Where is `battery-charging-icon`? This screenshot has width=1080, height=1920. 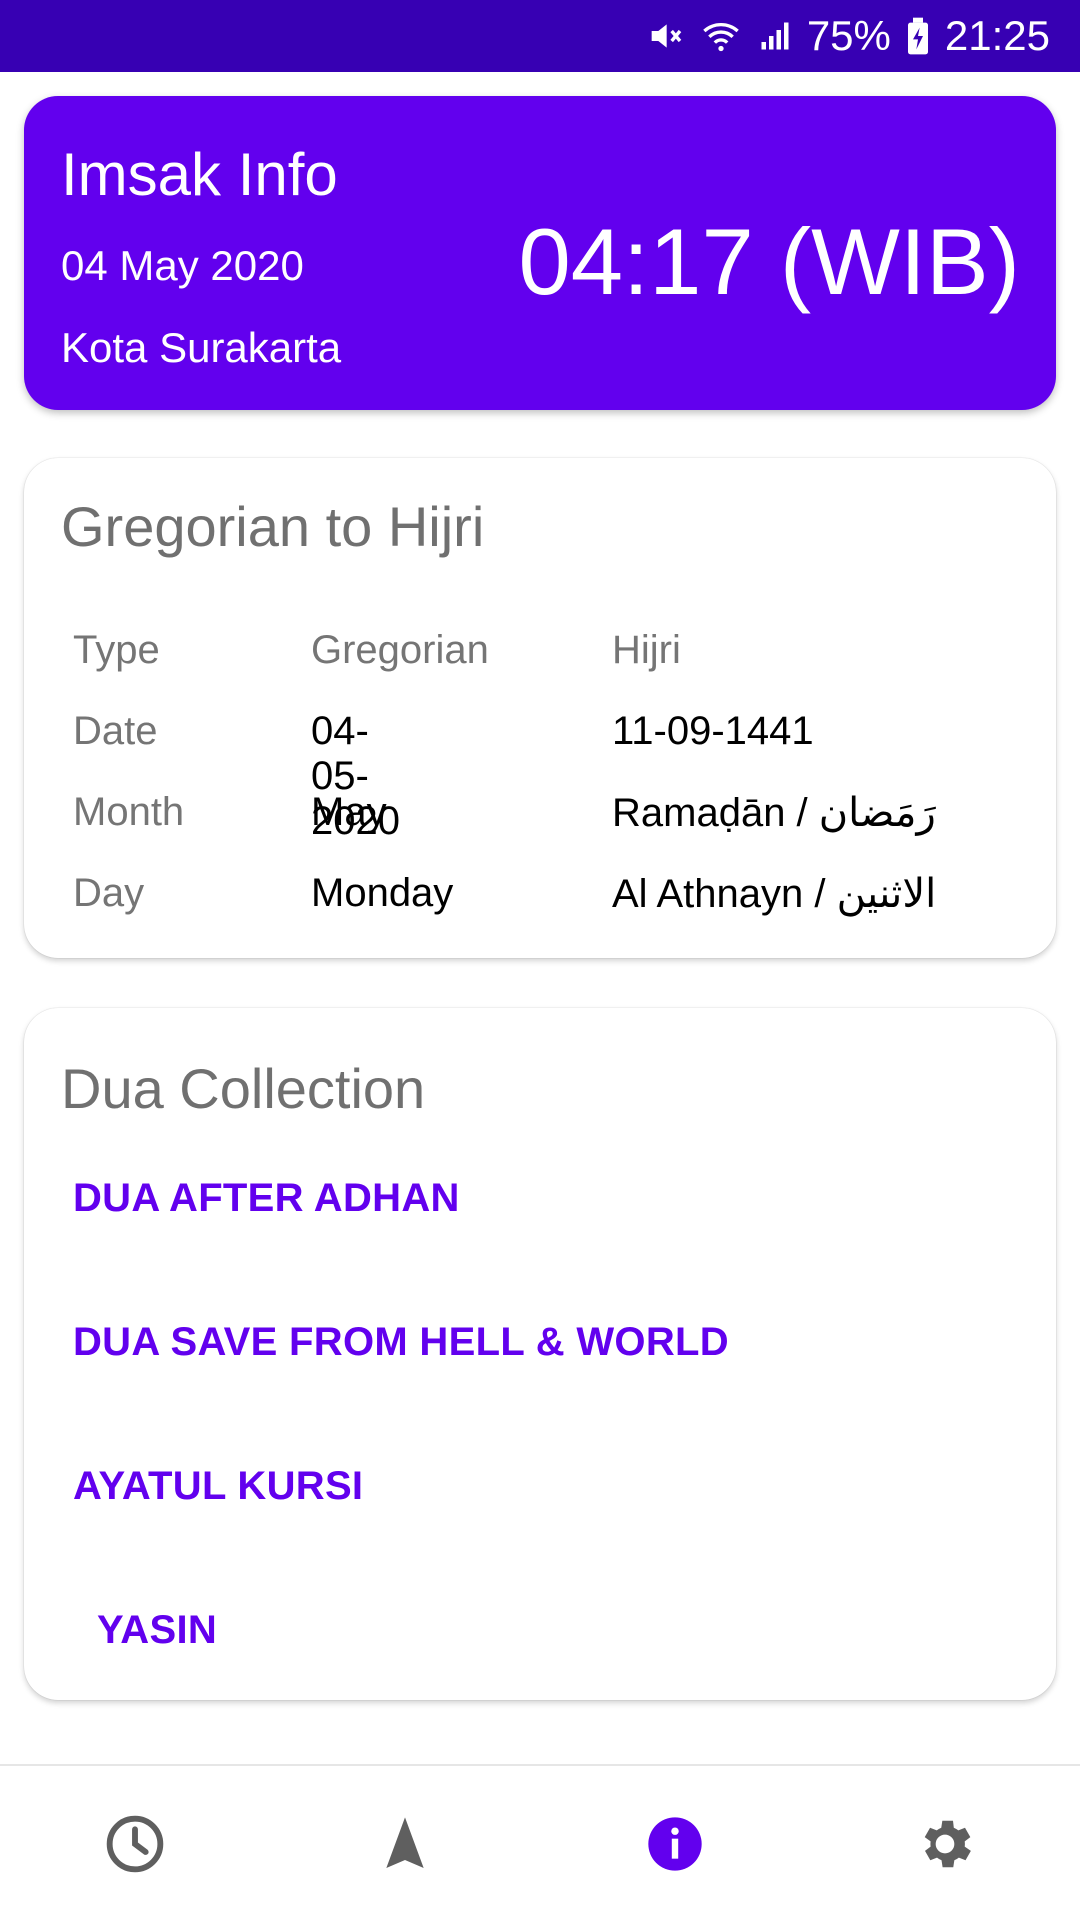
battery-charging-icon is located at coordinates (918, 36).